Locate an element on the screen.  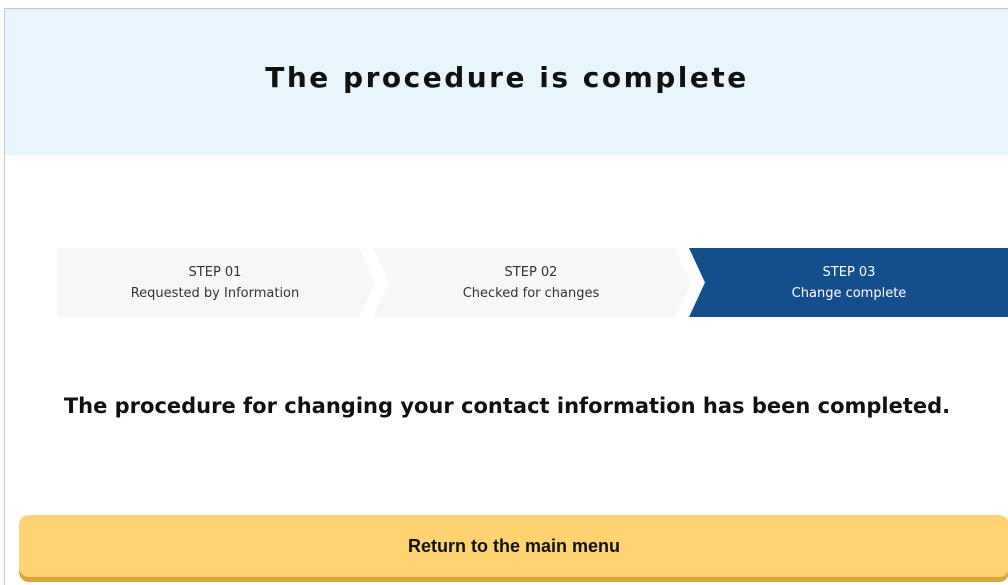
step-02: STEP 02 Checked for changes is located at coordinates (531, 282).